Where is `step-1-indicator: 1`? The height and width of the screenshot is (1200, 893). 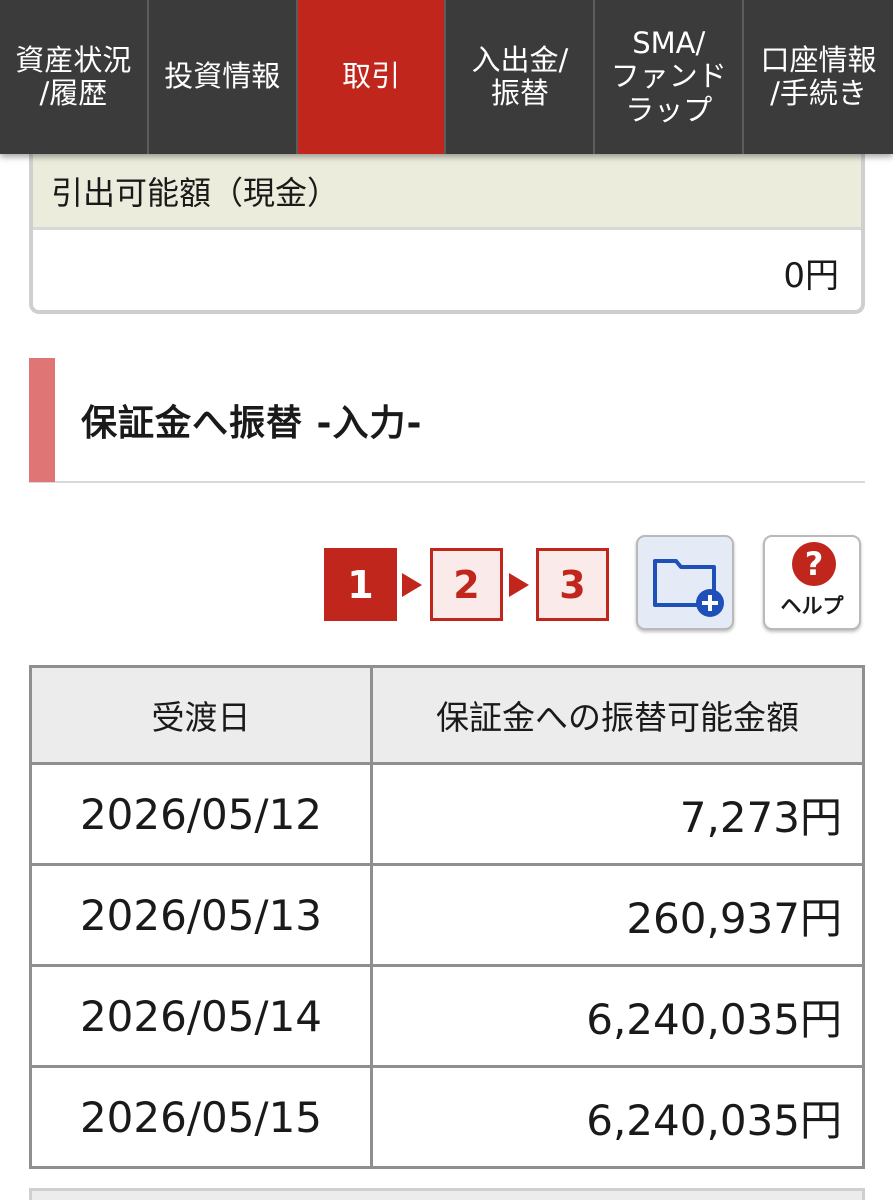 step-1-indicator: 1 is located at coordinates (360, 584).